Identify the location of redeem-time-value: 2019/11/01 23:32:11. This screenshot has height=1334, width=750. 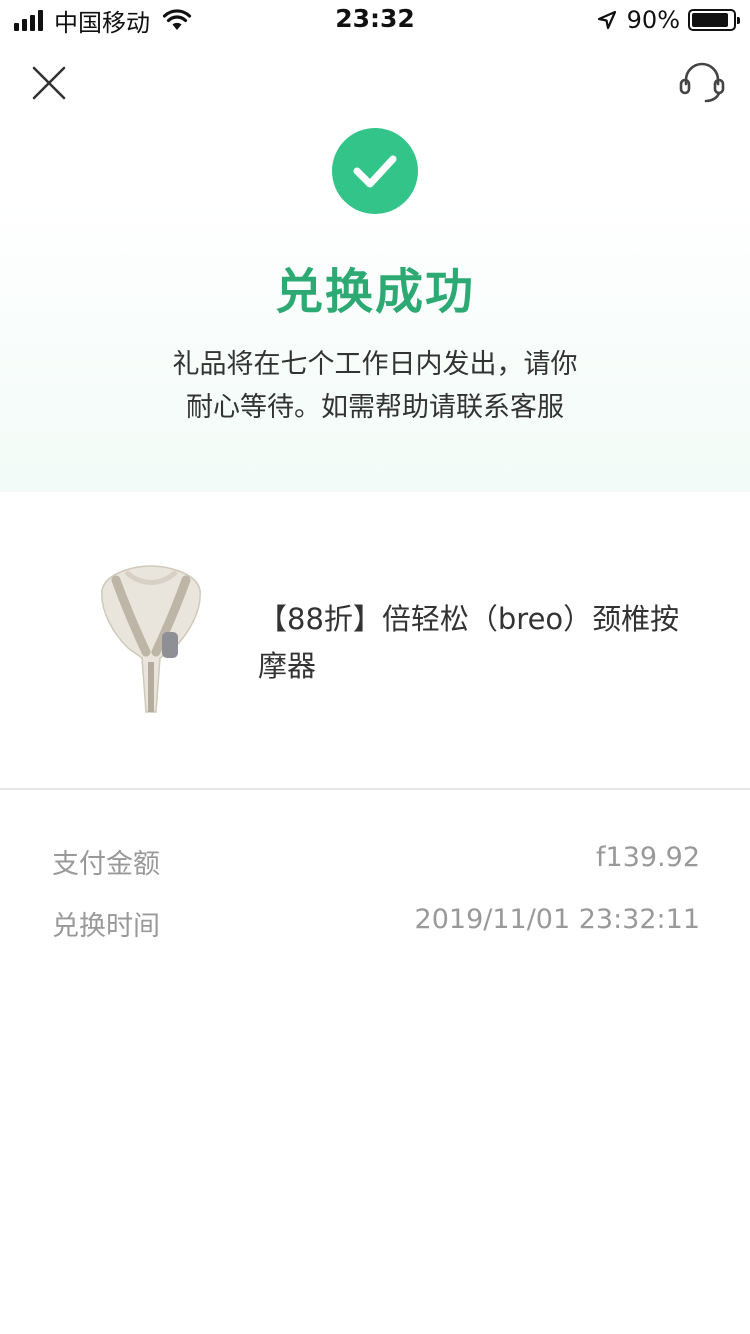
(557, 919).